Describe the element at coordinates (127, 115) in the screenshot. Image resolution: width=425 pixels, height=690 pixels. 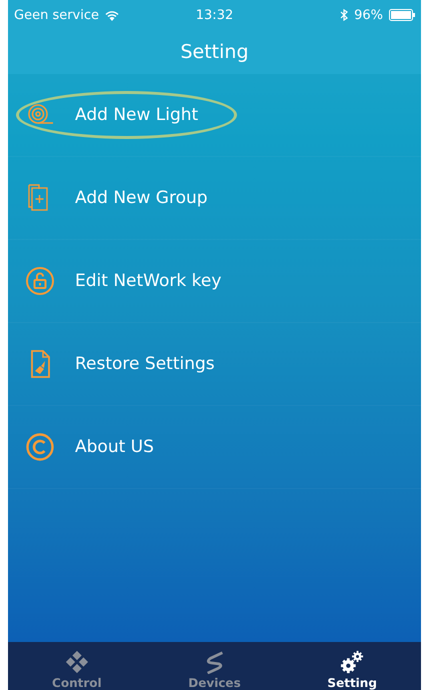
I see `menu-item: Add New Light` at that location.